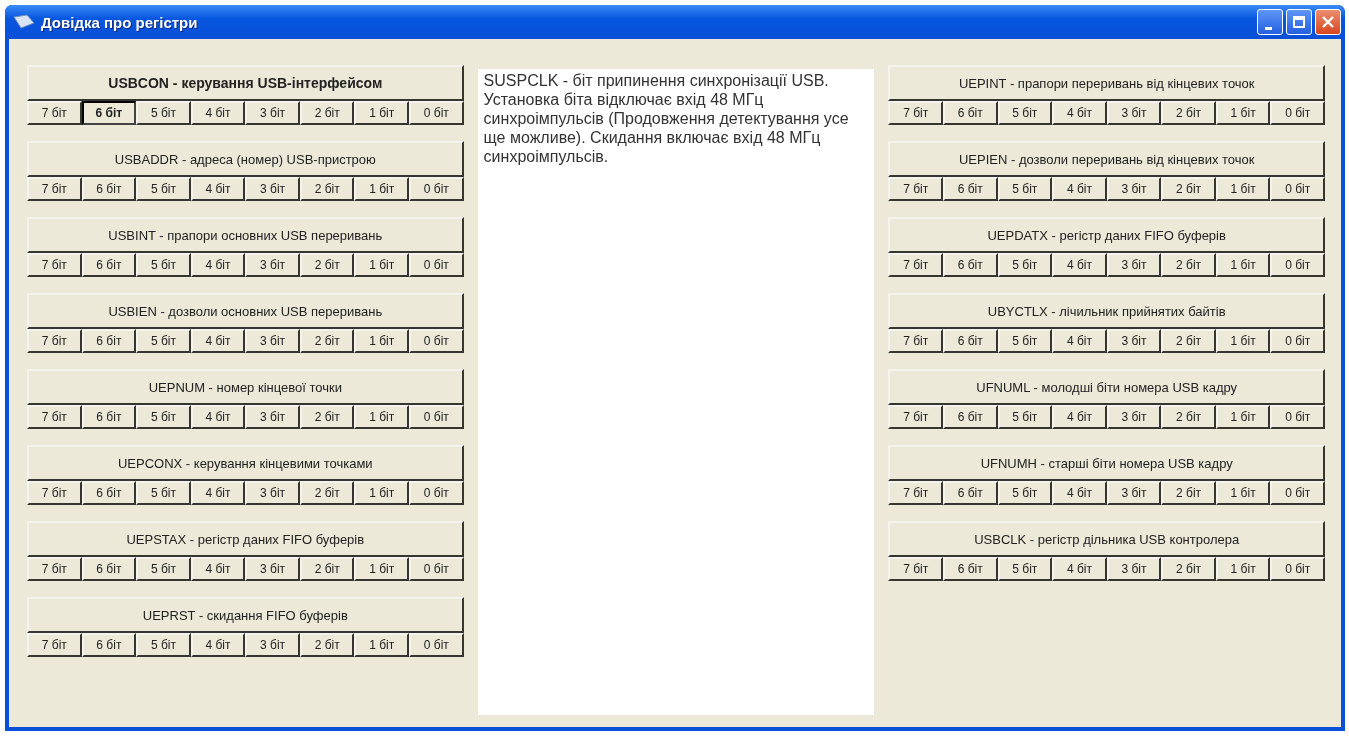 This screenshot has height=736, width=1349. What do you see at coordinates (1328, 22) in the screenshot?
I see `close-button` at bounding box center [1328, 22].